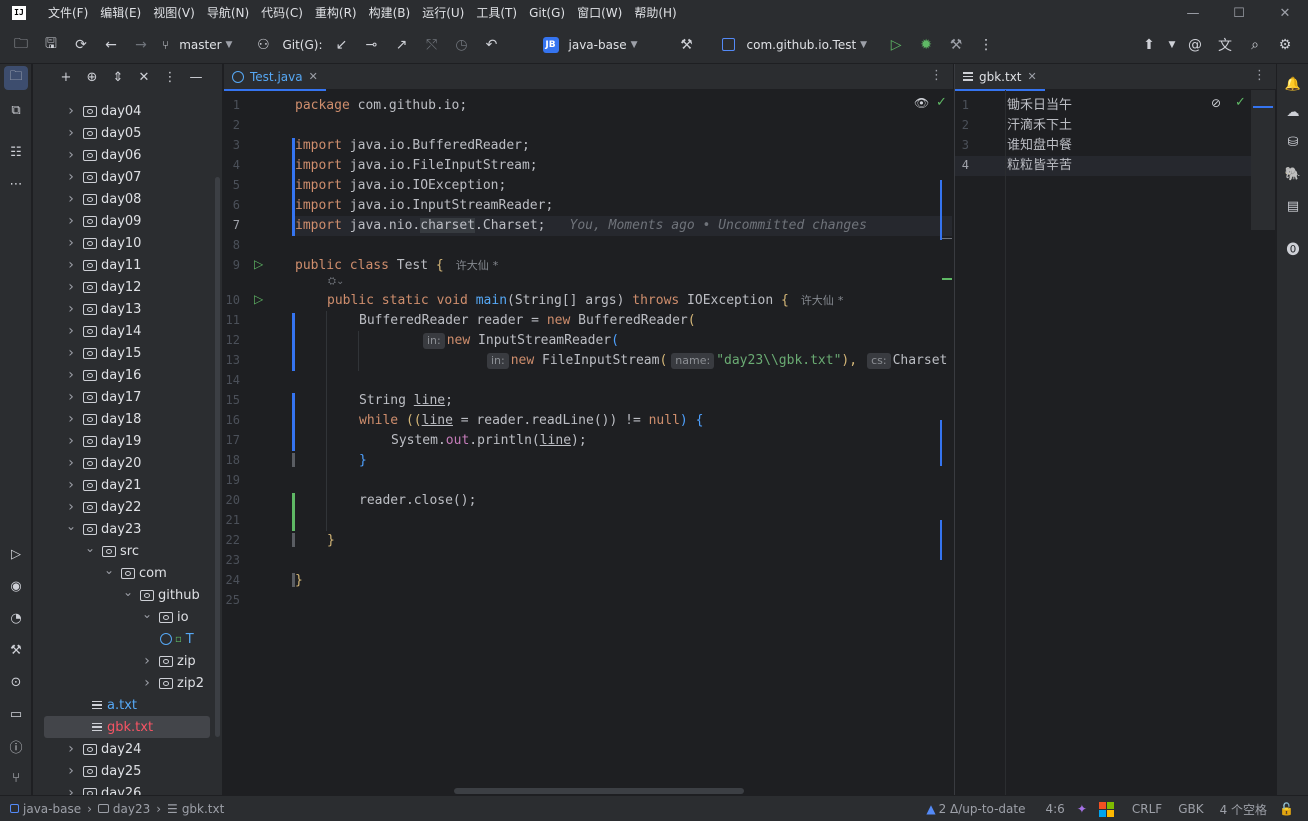  What do you see at coordinates (174, 13) in the screenshot?
I see `menu-item: 视图(V)` at bounding box center [174, 13].